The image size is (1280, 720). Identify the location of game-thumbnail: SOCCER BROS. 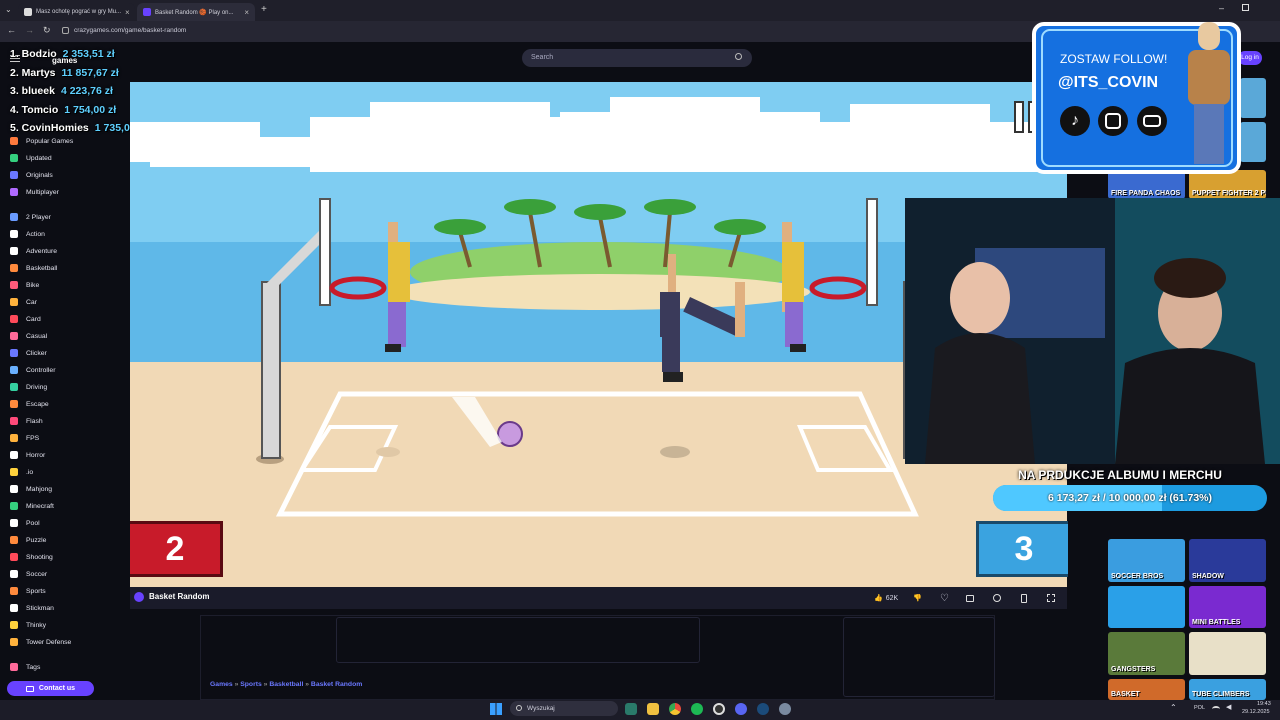
(1146, 560).